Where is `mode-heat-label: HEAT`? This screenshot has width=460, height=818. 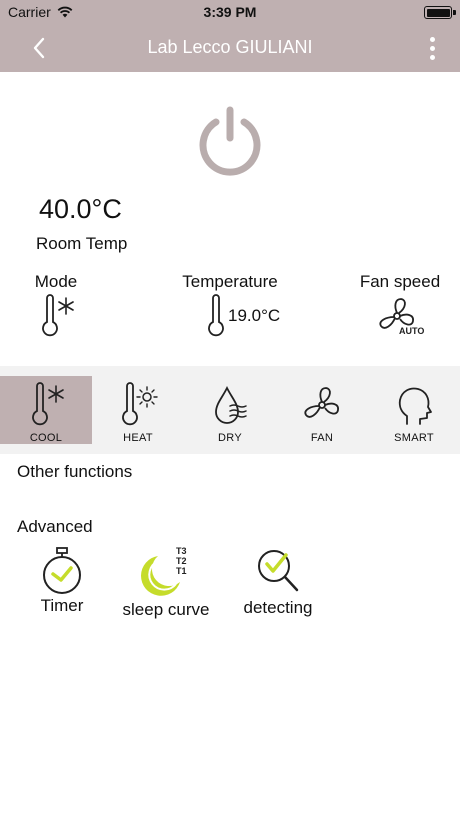 mode-heat-label: HEAT is located at coordinates (138, 438).